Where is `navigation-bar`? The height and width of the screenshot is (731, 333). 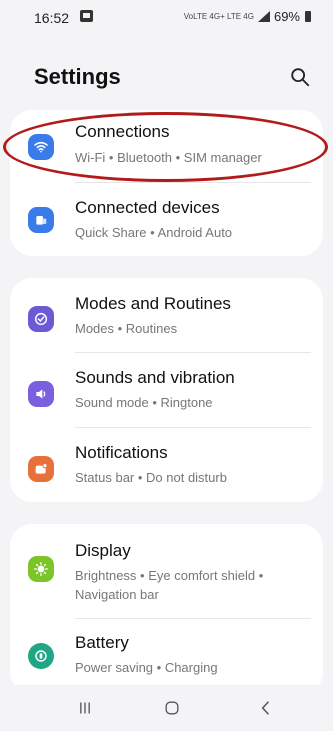 navigation-bar is located at coordinates (166, 708).